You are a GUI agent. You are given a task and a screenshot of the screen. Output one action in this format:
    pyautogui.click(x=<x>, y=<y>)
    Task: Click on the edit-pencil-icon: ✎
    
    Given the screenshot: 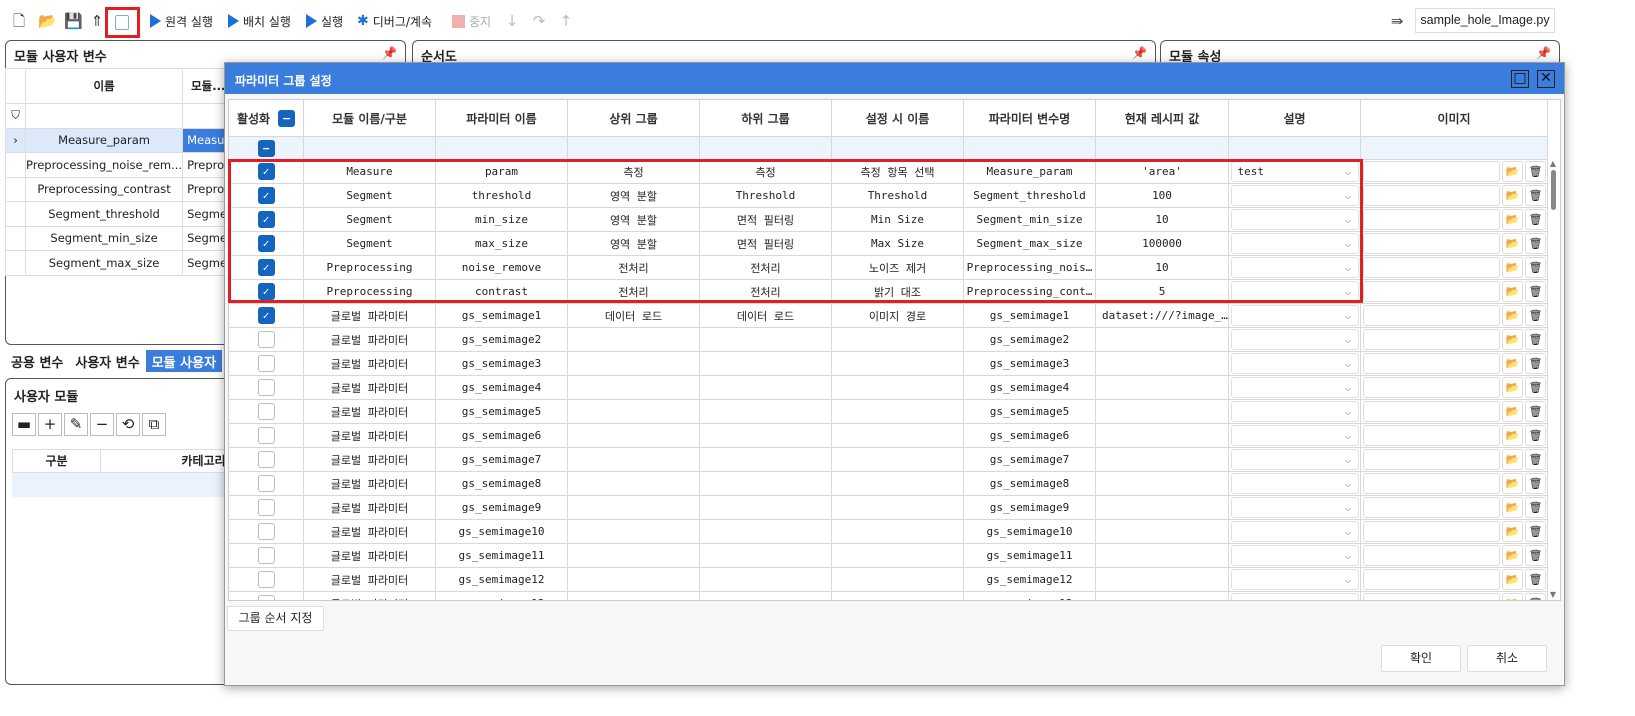 What is the action you would take?
    pyautogui.click(x=76, y=424)
    